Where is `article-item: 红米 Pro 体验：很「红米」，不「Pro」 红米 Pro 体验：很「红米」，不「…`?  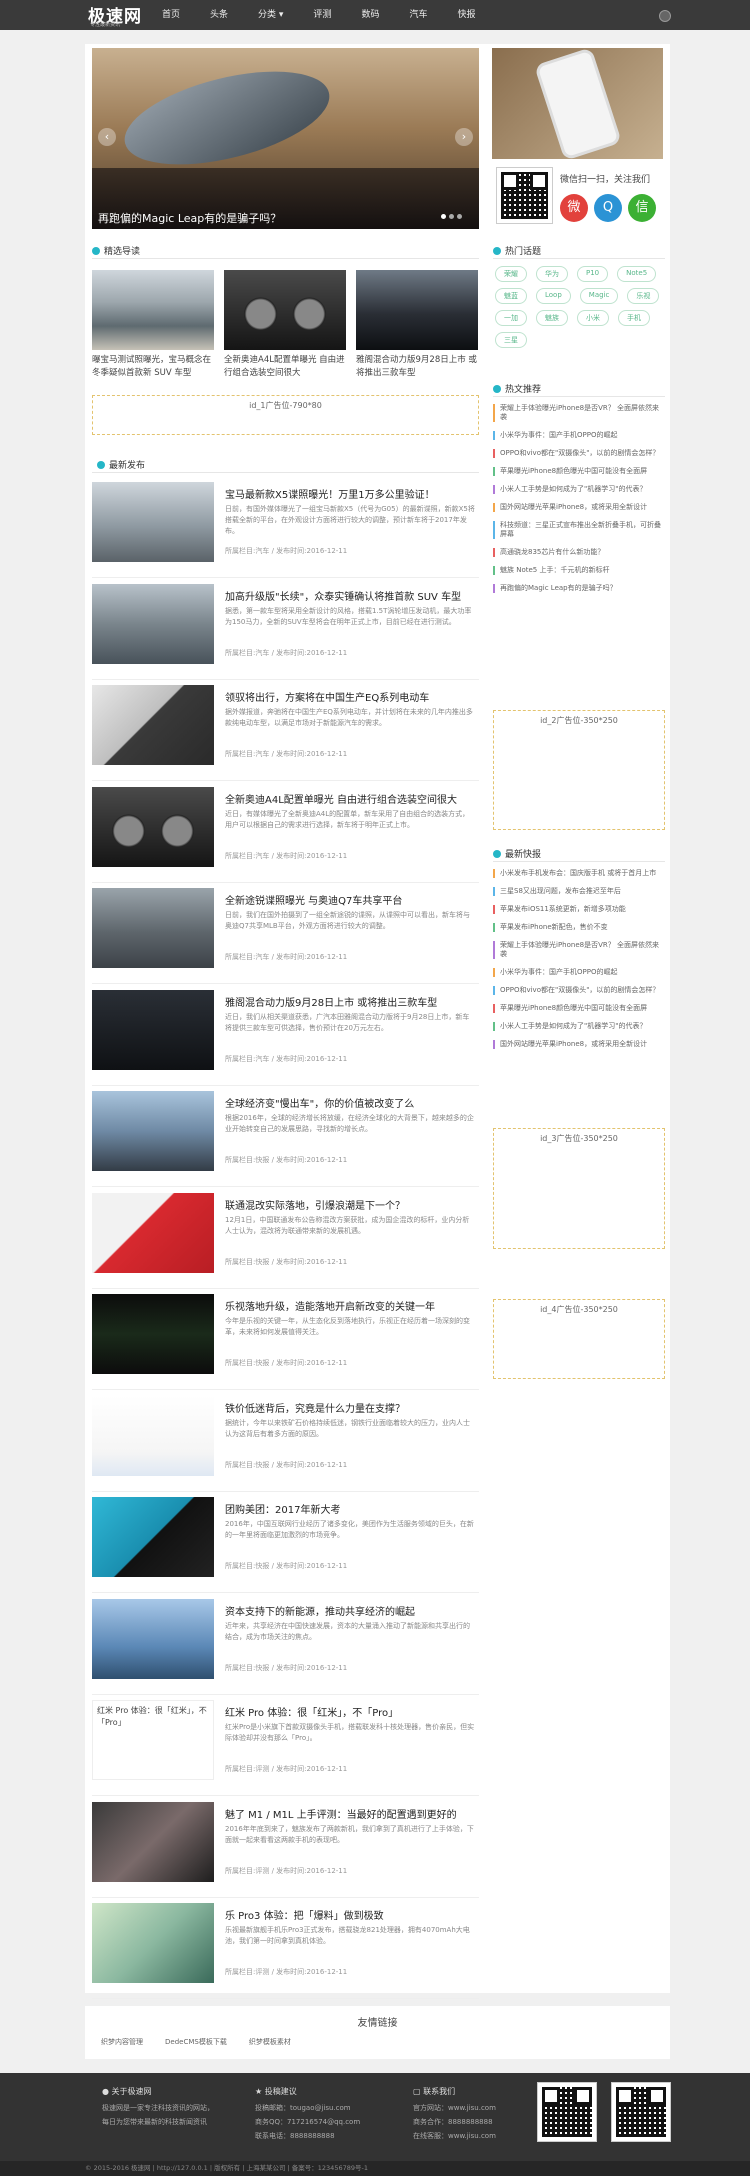
article-item: 红米 Pro 体验：很「红米」，不「Pro」 红米 Pro 体验：很「红米」，不「… is located at coordinates (285, 1749).